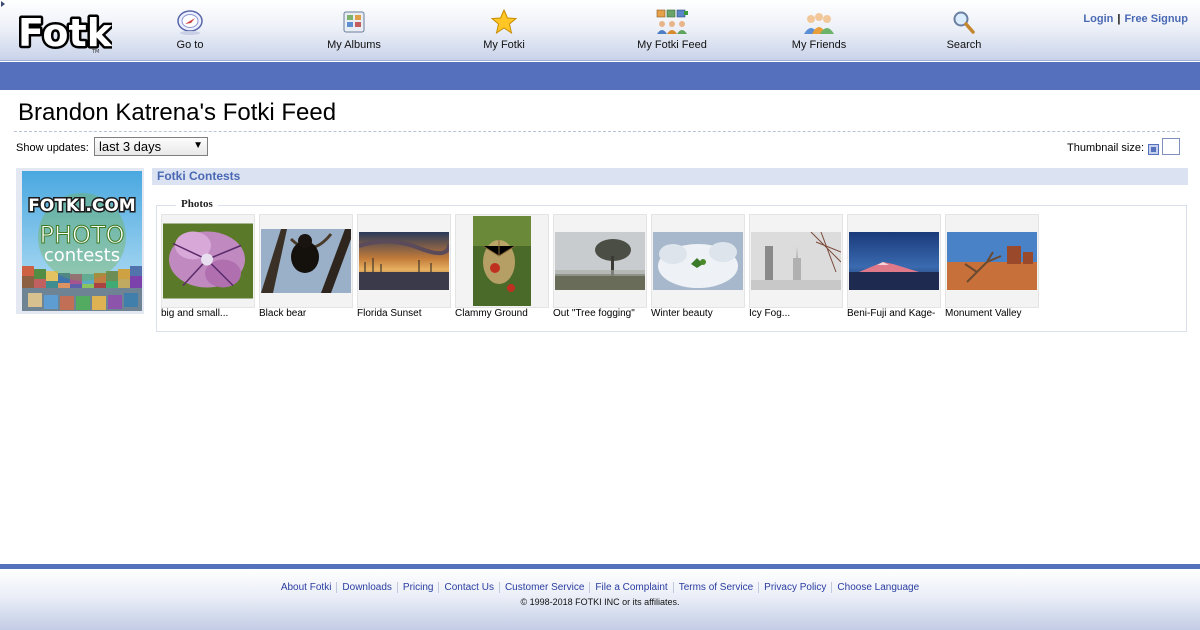 The height and width of the screenshot is (630, 1200). Describe the element at coordinates (600, 30) in the screenshot. I see `top-navigation-bar: Fotki Fotki TM Go to My Albums My Fotki` at that location.